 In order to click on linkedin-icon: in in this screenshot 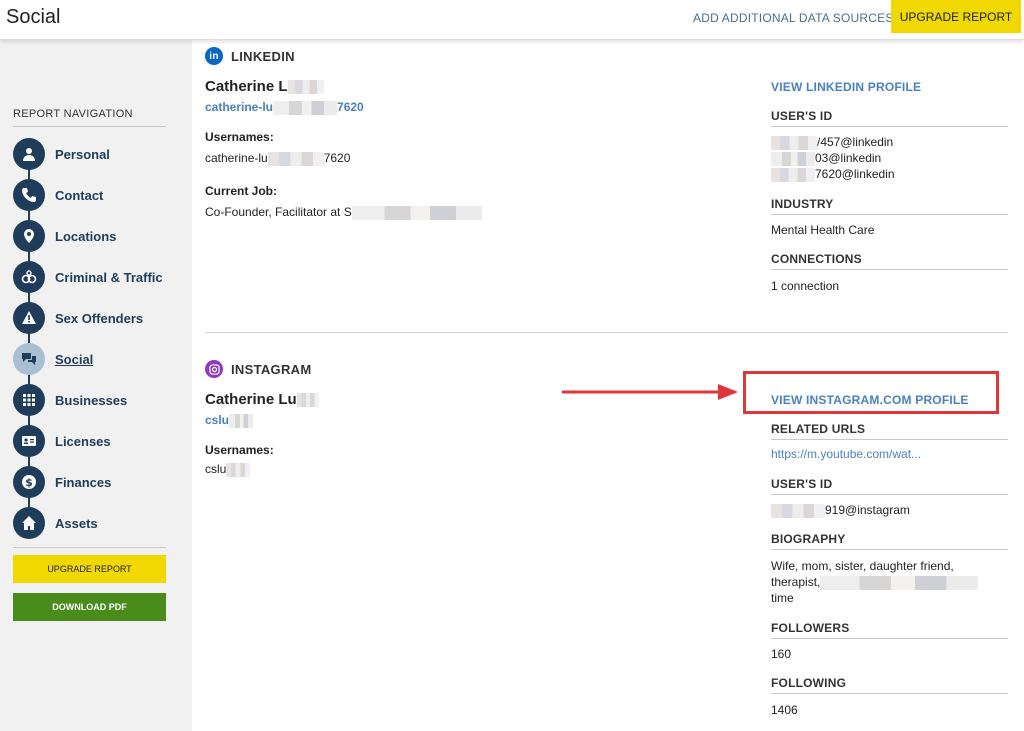, I will do `click(214, 56)`.